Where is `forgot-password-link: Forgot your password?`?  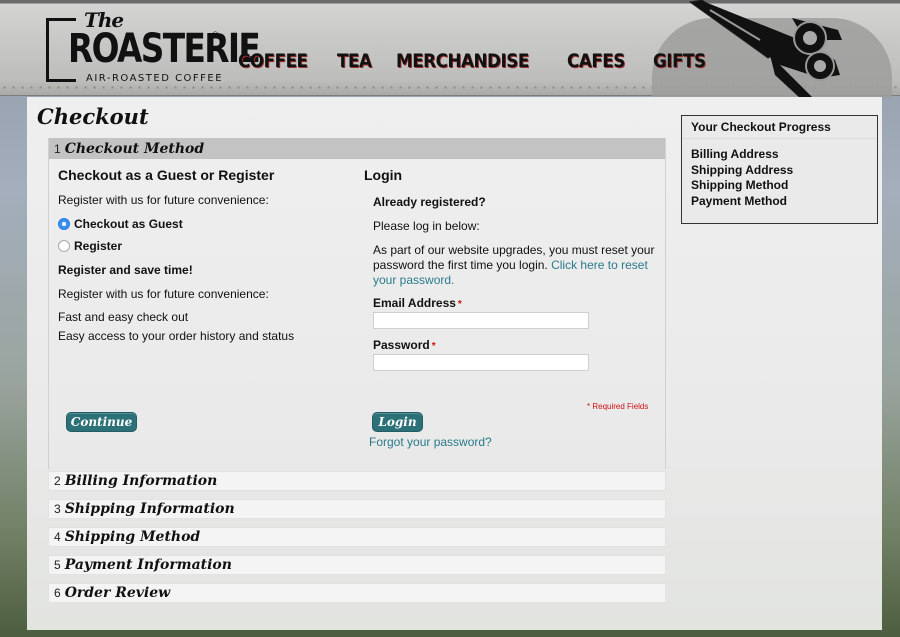
forgot-password-link: Forgot your password? is located at coordinates (430, 442).